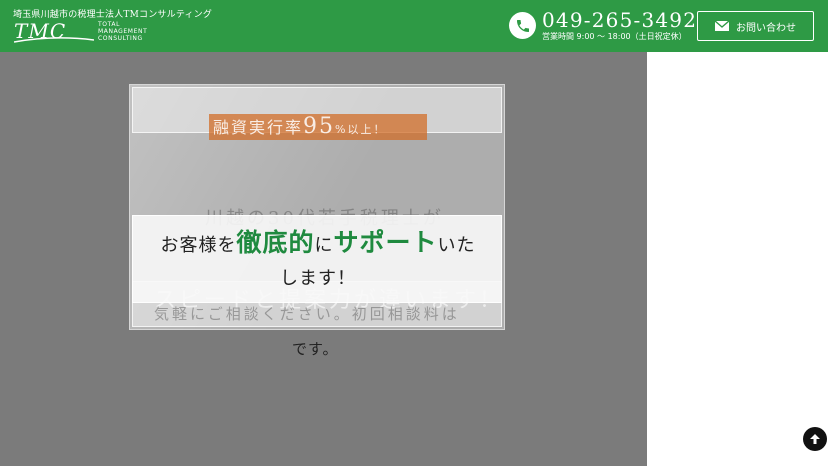 The height and width of the screenshot is (466, 828). I want to click on phone-icon, so click(522, 25).